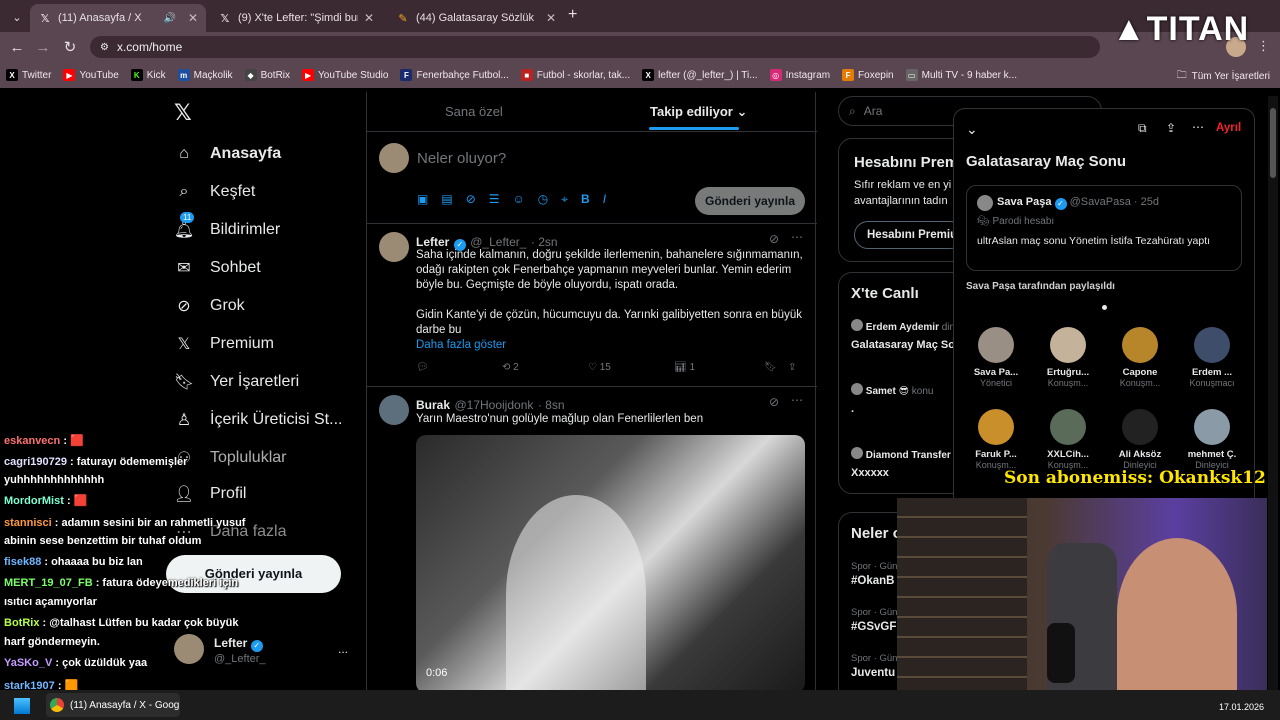  Describe the element at coordinates (797, 400) in the screenshot. I see `tweet-more-icon: ⋯` at that location.